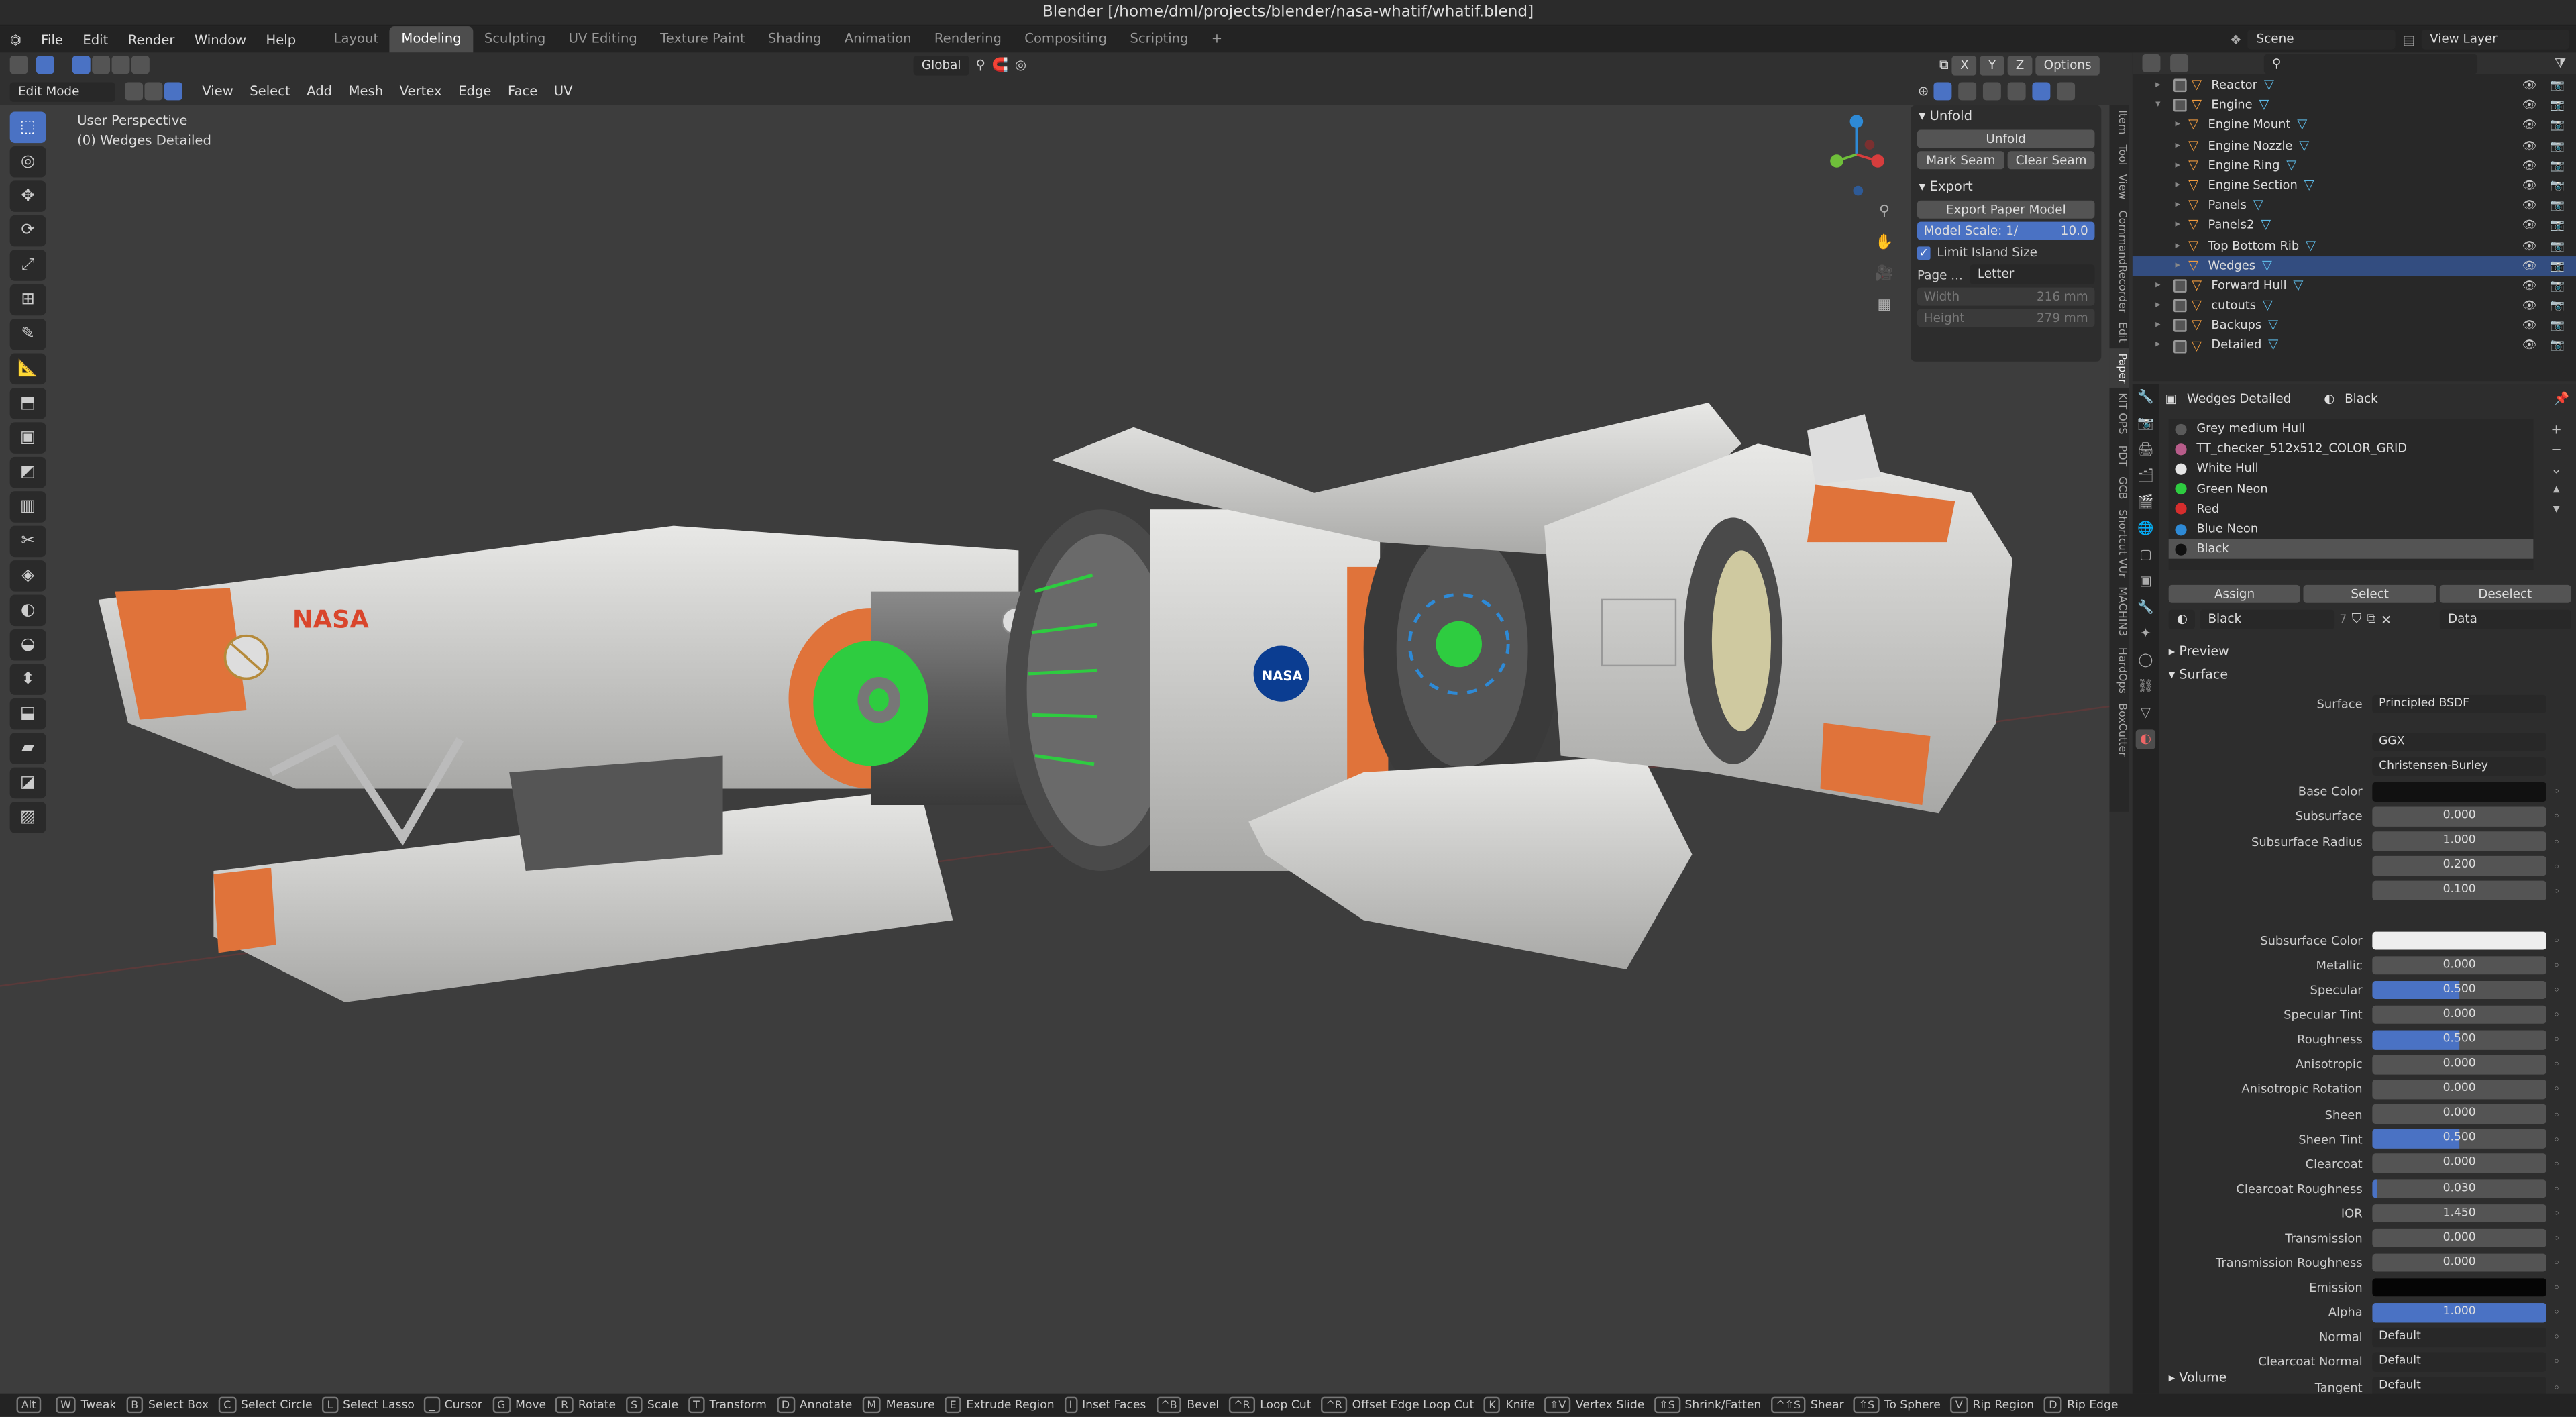 The image size is (2576, 1417). Describe the element at coordinates (2459, 1163) in the screenshot. I see `property-value-clearcoat: 0.000` at that location.